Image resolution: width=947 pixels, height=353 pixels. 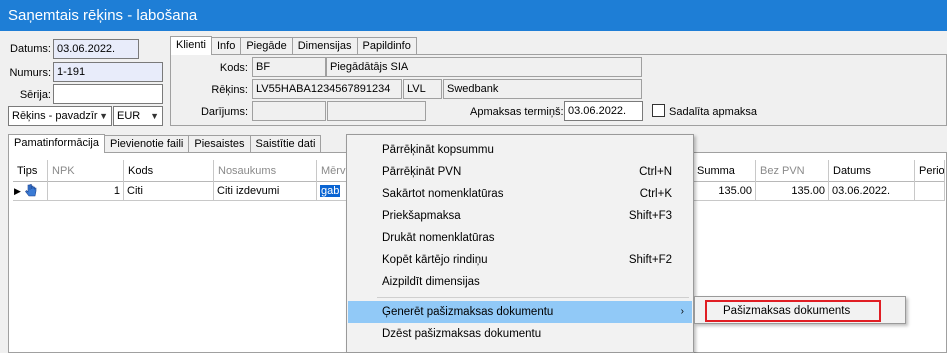 What do you see at coordinates (930, 191) in the screenshot?
I see `cell-periods` at bounding box center [930, 191].